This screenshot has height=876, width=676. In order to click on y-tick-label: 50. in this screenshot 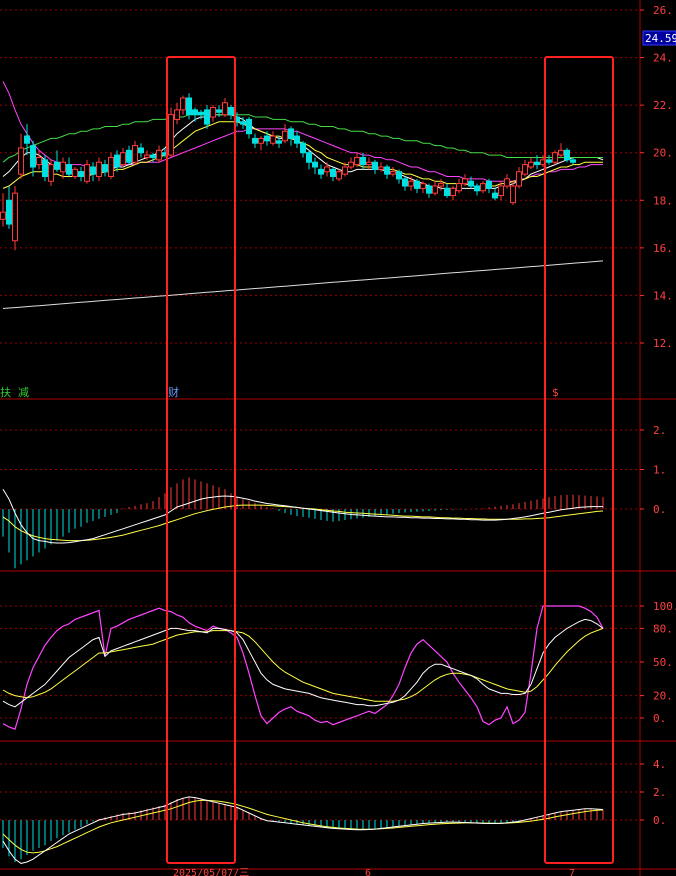, I will do `click(663, 662)`.